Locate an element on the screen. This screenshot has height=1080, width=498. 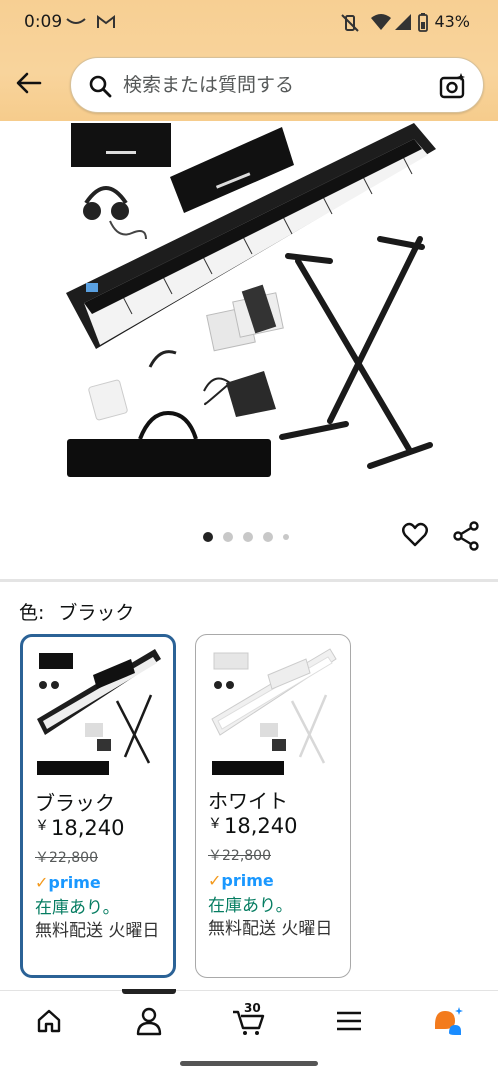
camera-sparkle-icon is located at coordinates (453, 86).